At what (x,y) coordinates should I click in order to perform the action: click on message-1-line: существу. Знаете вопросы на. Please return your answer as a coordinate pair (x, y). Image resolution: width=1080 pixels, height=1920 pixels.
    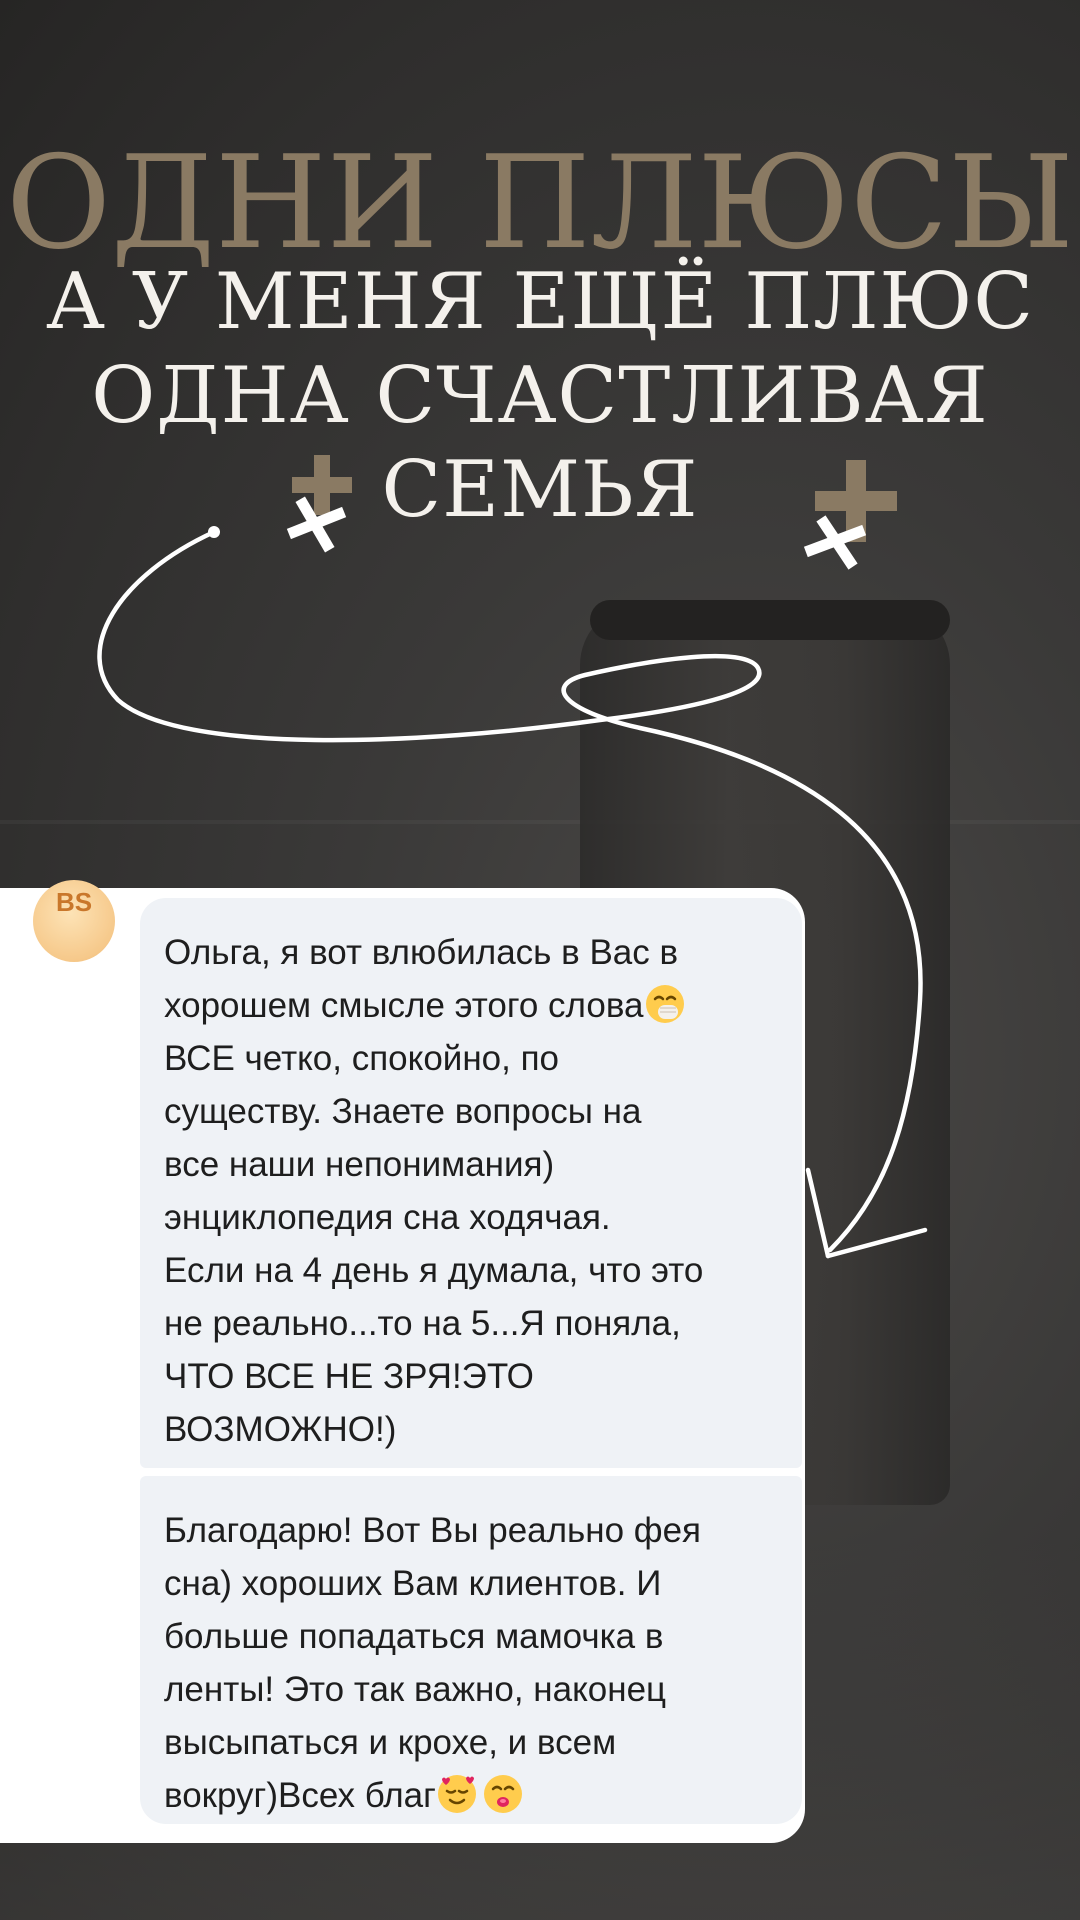
    Looking at the image, I should click on (403, 1111).